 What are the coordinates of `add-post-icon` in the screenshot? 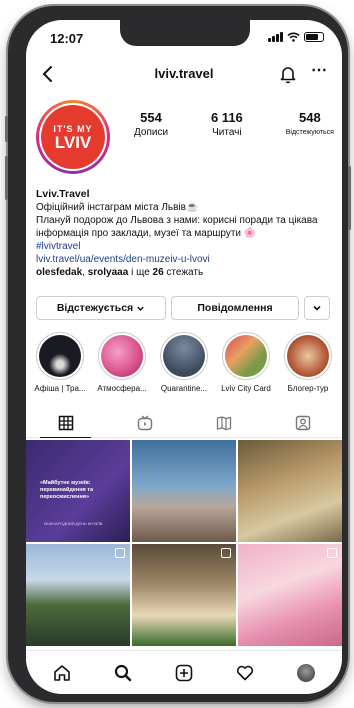 It's located at (184, 672).